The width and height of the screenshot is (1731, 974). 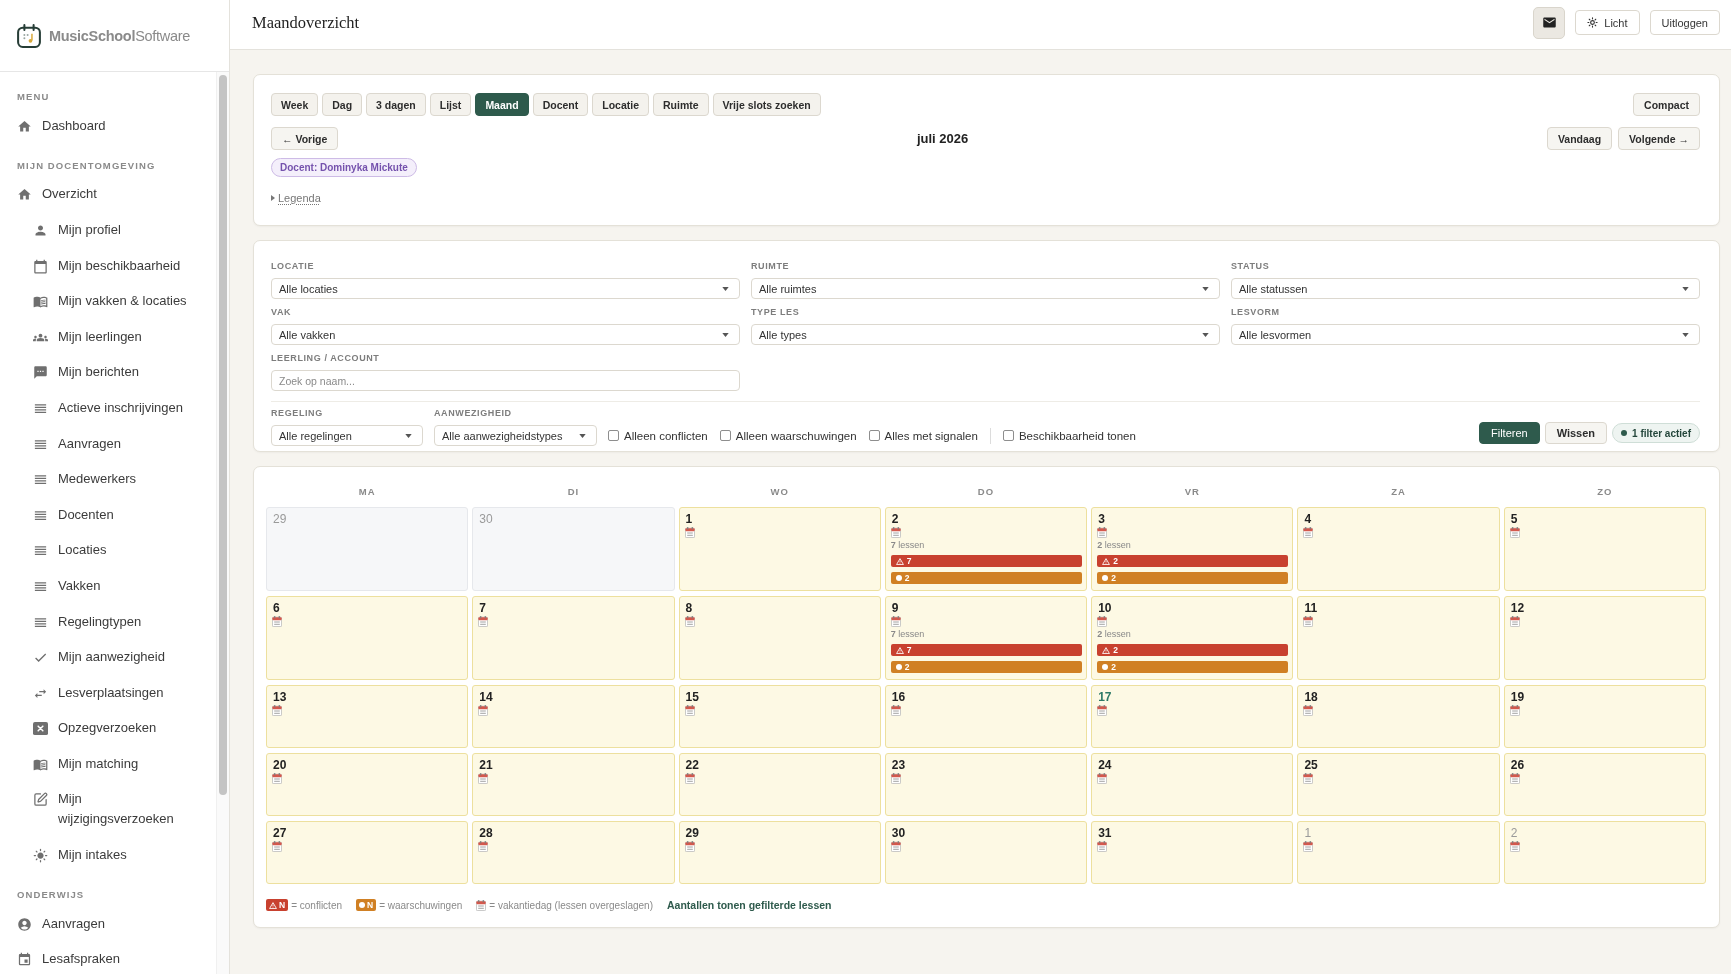 What do you see at coordinates (117, 809) in the screenshot?
I see `sidebar-item: Mijn wijzigingsverzoeken` at bounding box center [117, 809].